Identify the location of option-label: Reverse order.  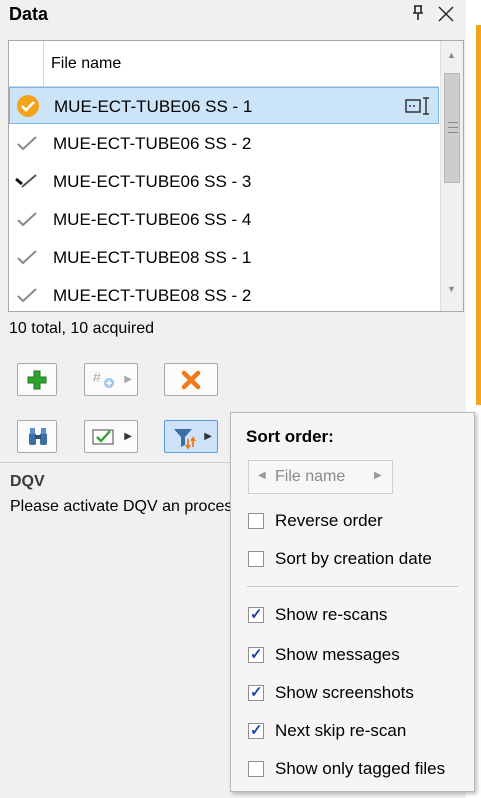
(329, 520).